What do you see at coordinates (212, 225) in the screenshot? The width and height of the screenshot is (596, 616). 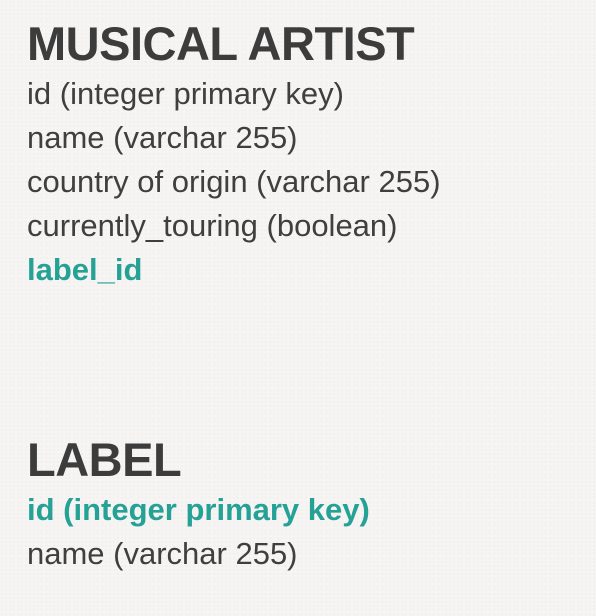 I see `field-currently-touring: currently_touring (boolean)` at bounding box center [212, 225].